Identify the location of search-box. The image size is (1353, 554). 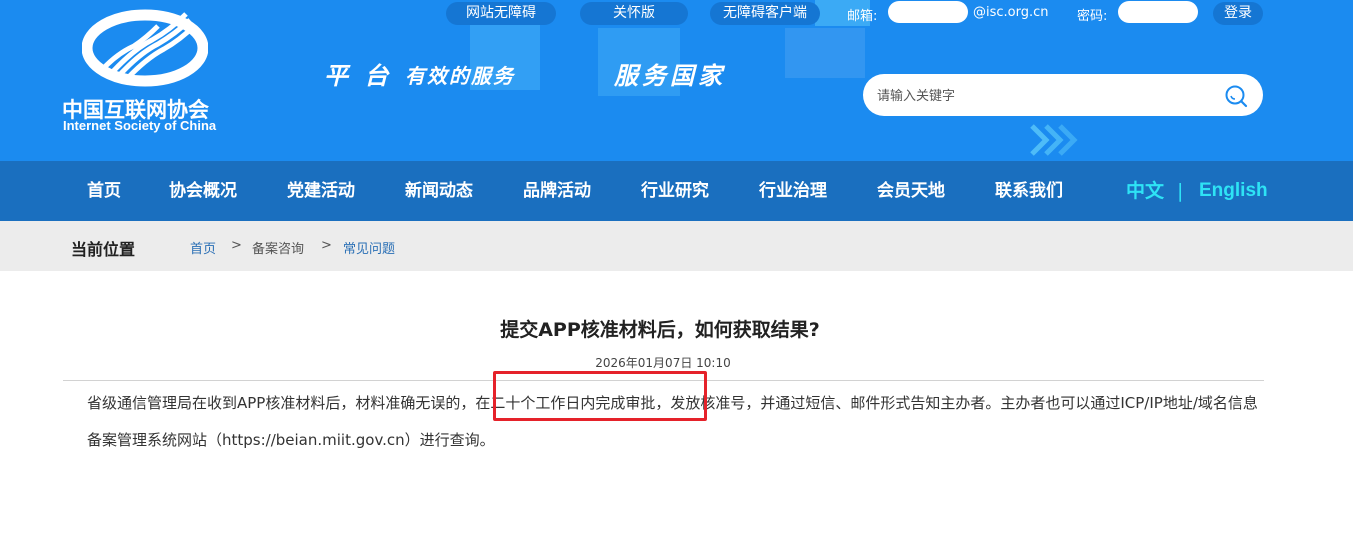
(1063, 95).